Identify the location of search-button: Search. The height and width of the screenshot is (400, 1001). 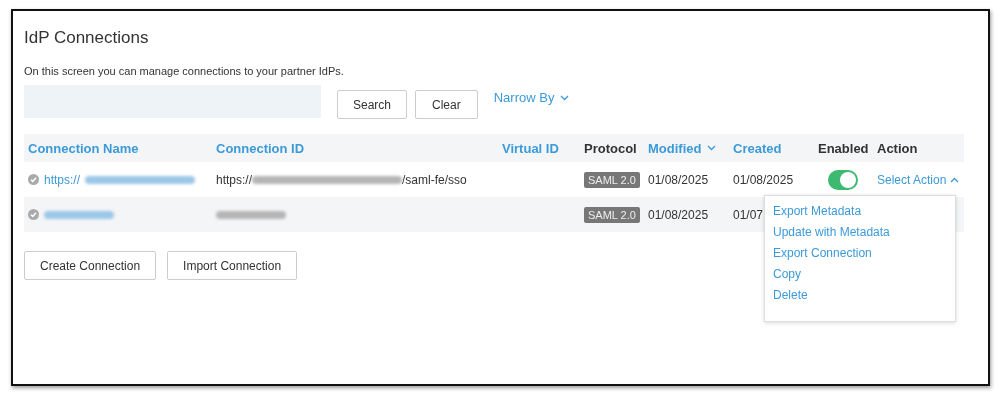
(372, 104).